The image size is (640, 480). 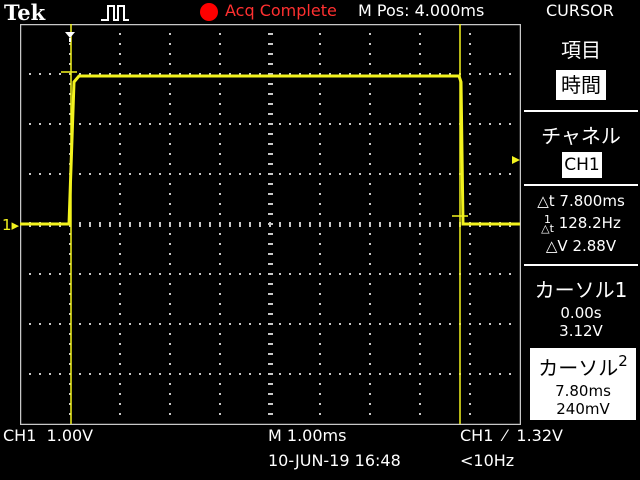 I want to click on cursor-readout-delta: △t 7.800ms 1 △t 128.2Hz △V 2.88V, so click(x=581, y=224).